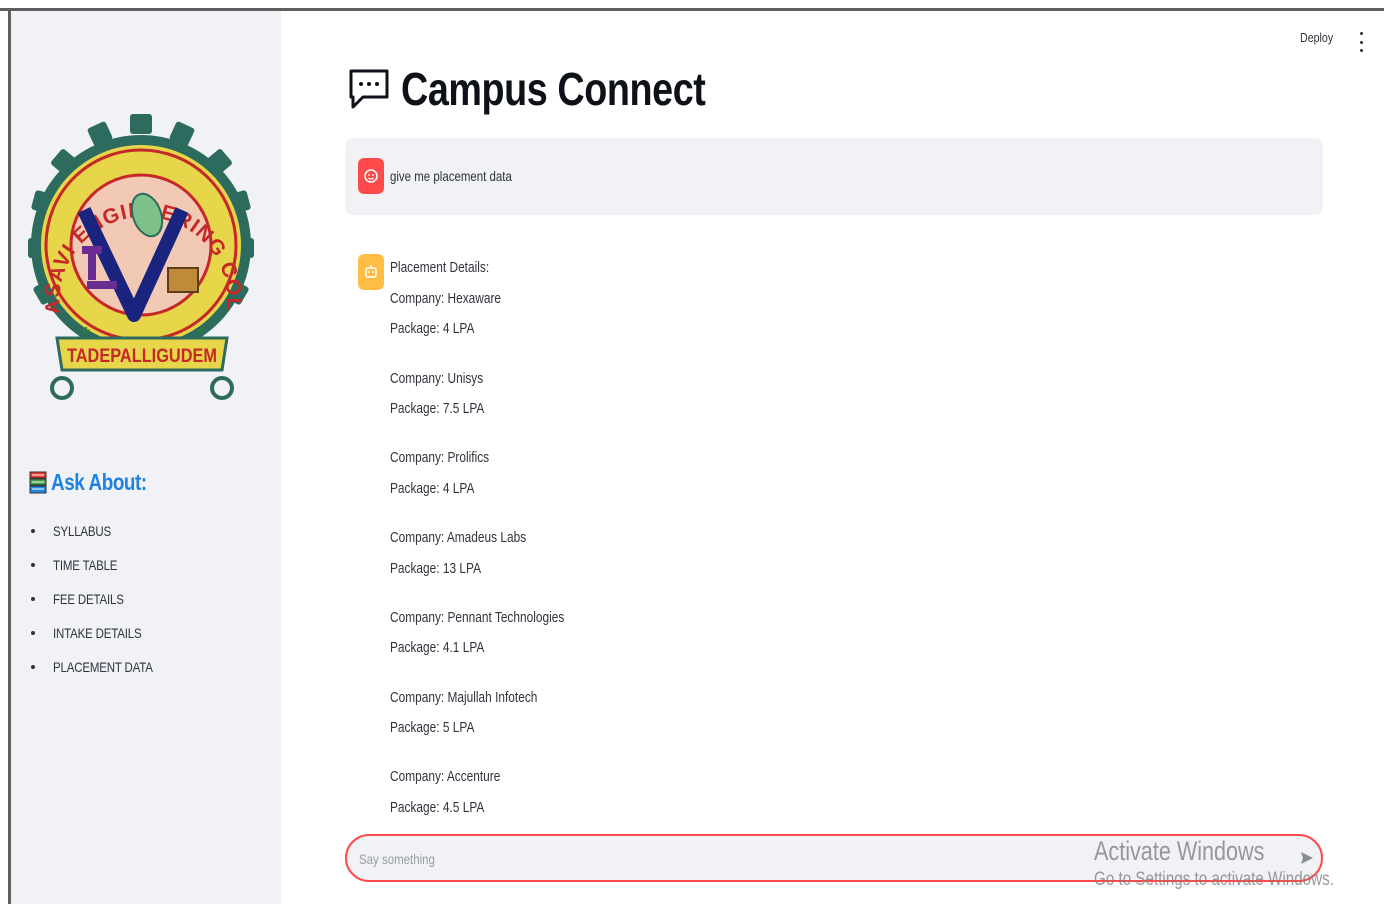 This screenshot has height=904, width=1384. I want to click on robot-icon, so click(371, 271).